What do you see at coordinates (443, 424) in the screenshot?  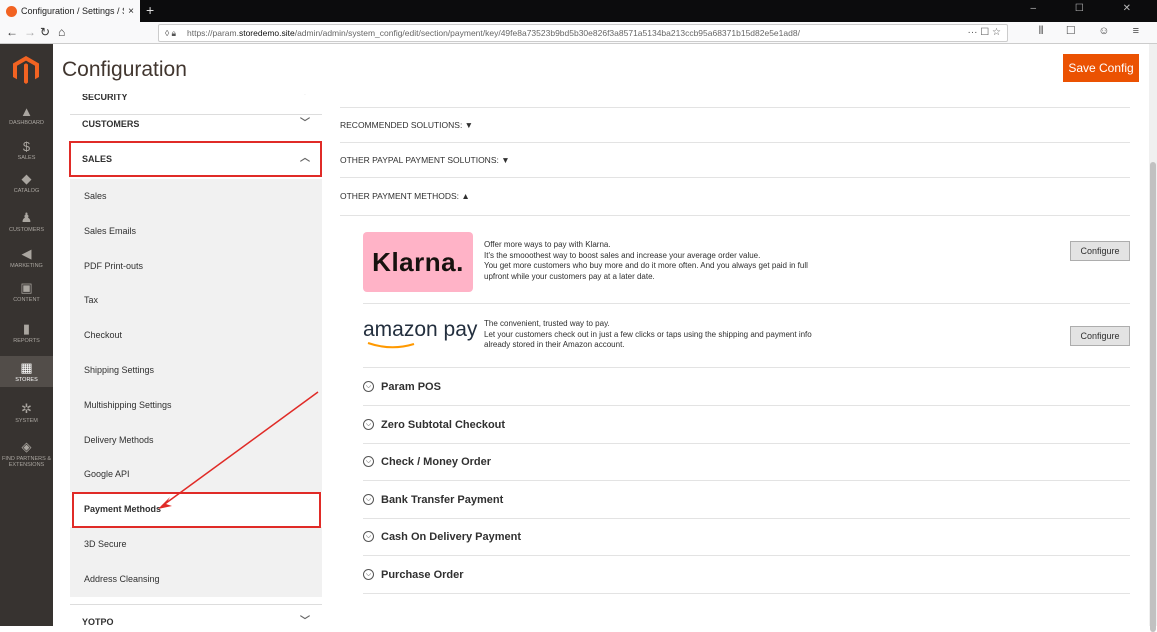 I see `payment-section-label: Zero Subtotal Checkout` at bounding box center [443, 424].